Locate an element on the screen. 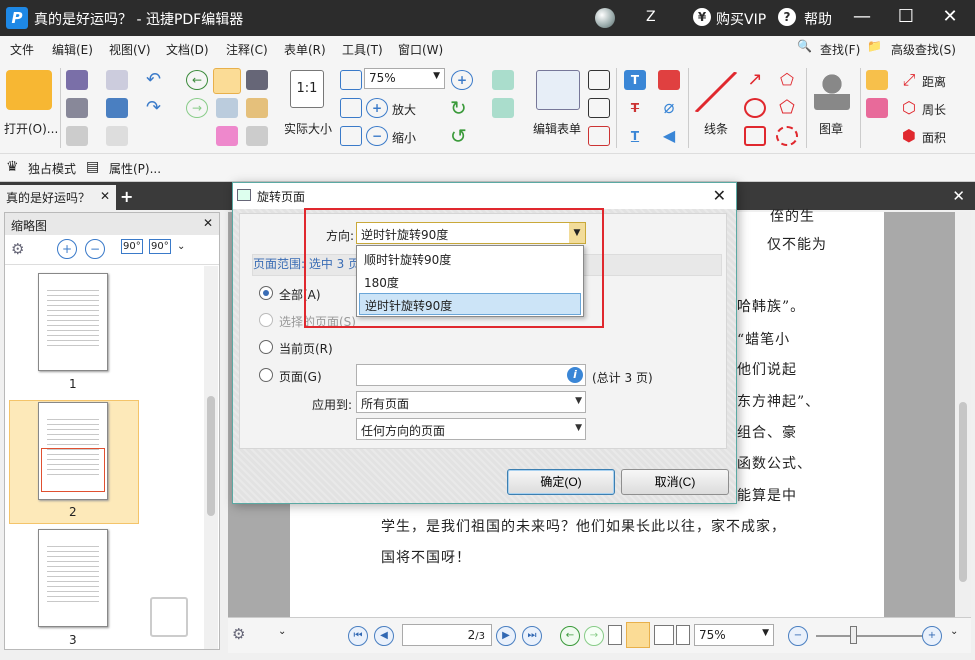  thumb-zoom-out-icon: − is located at coordinates (95, 249).